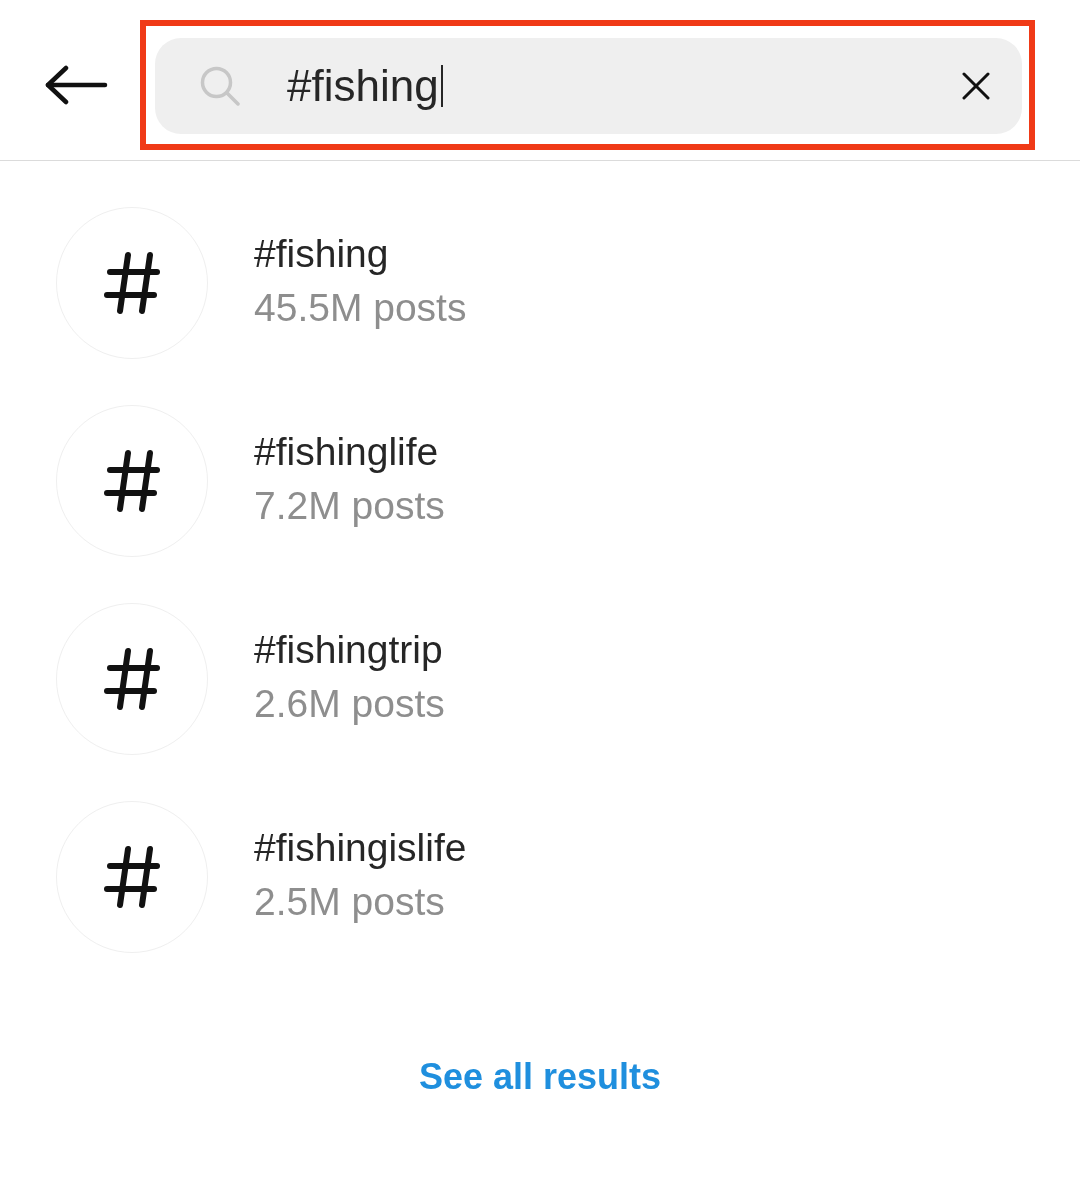 The height and width of the screenshot is (1180, 1080). I want to click on search-icon, so click(220, 86).